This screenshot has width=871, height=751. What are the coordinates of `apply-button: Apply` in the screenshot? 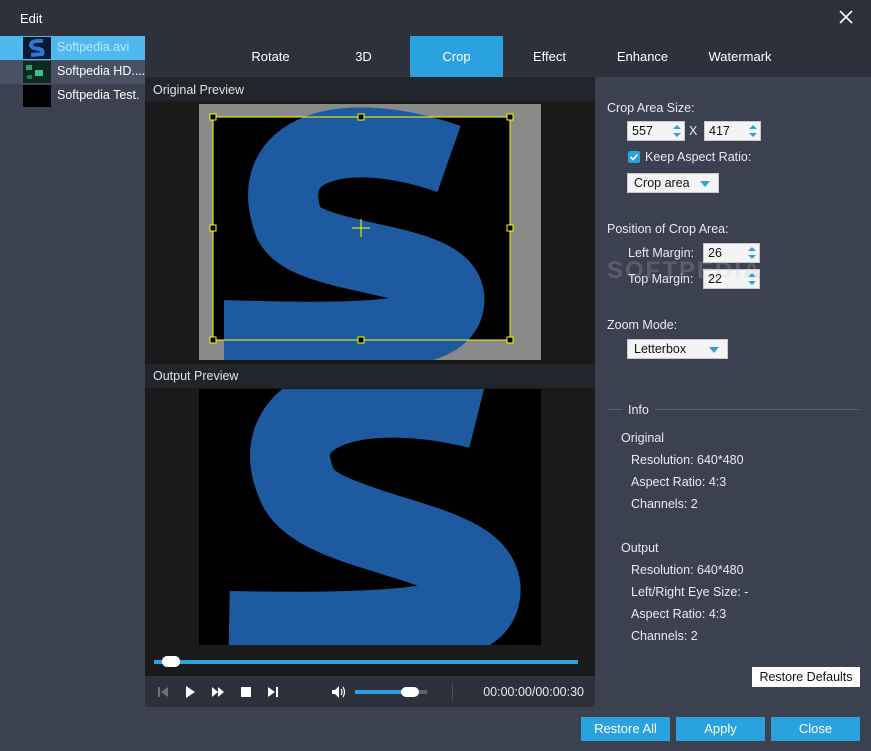 It's located at (720, 729).